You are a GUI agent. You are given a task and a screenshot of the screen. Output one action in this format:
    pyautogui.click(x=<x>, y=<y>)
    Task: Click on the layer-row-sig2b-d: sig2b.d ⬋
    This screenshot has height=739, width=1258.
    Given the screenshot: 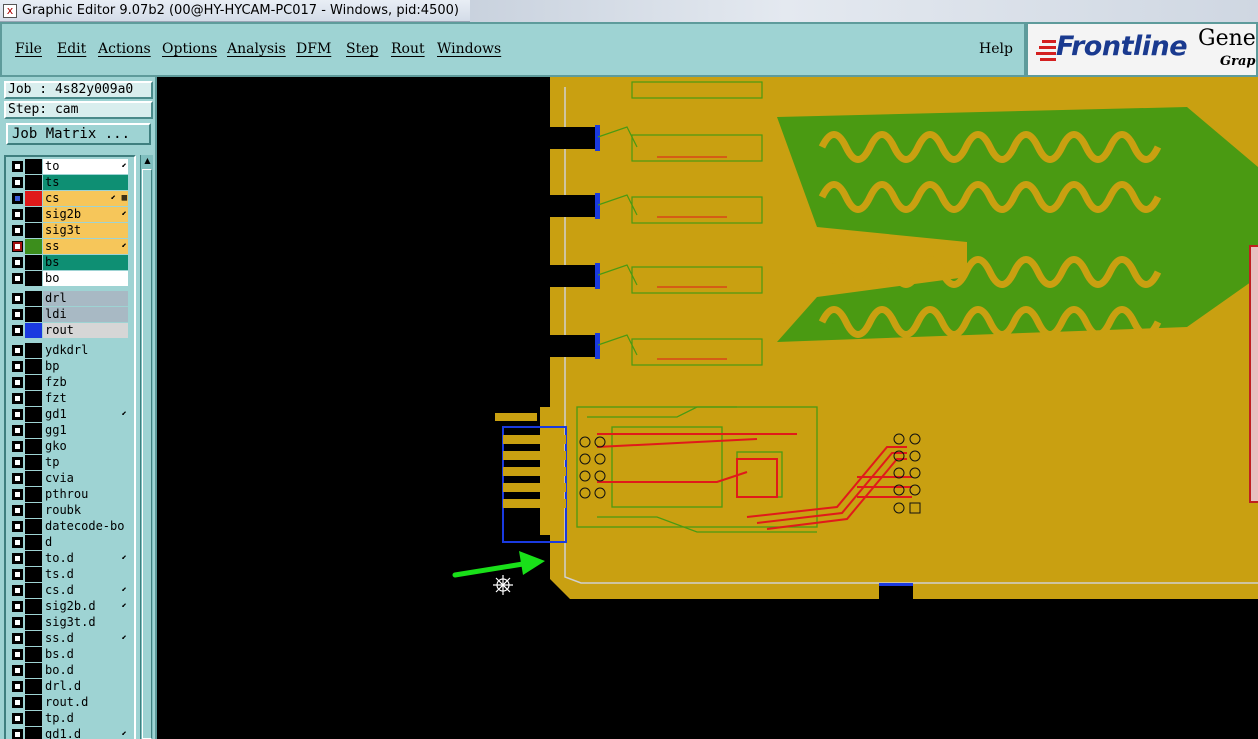 What is the action you would take?
    pyautogui.click(x=68, y=606)
    